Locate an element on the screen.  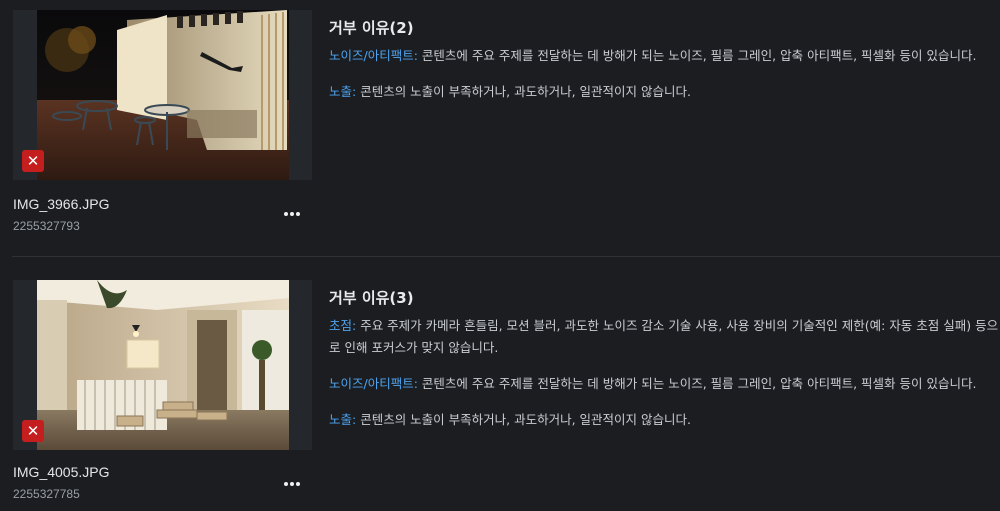
file-name: IMG_4005.JPG is located at coordinates (61, 472).